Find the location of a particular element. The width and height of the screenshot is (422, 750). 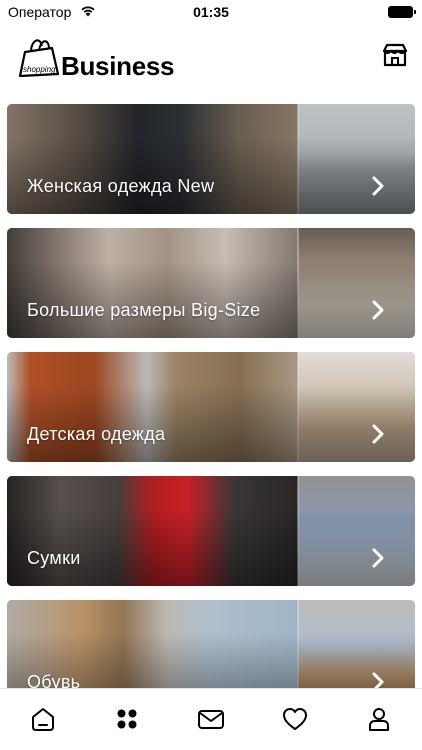

logo-text: Business is located at coordinates (118, 66).